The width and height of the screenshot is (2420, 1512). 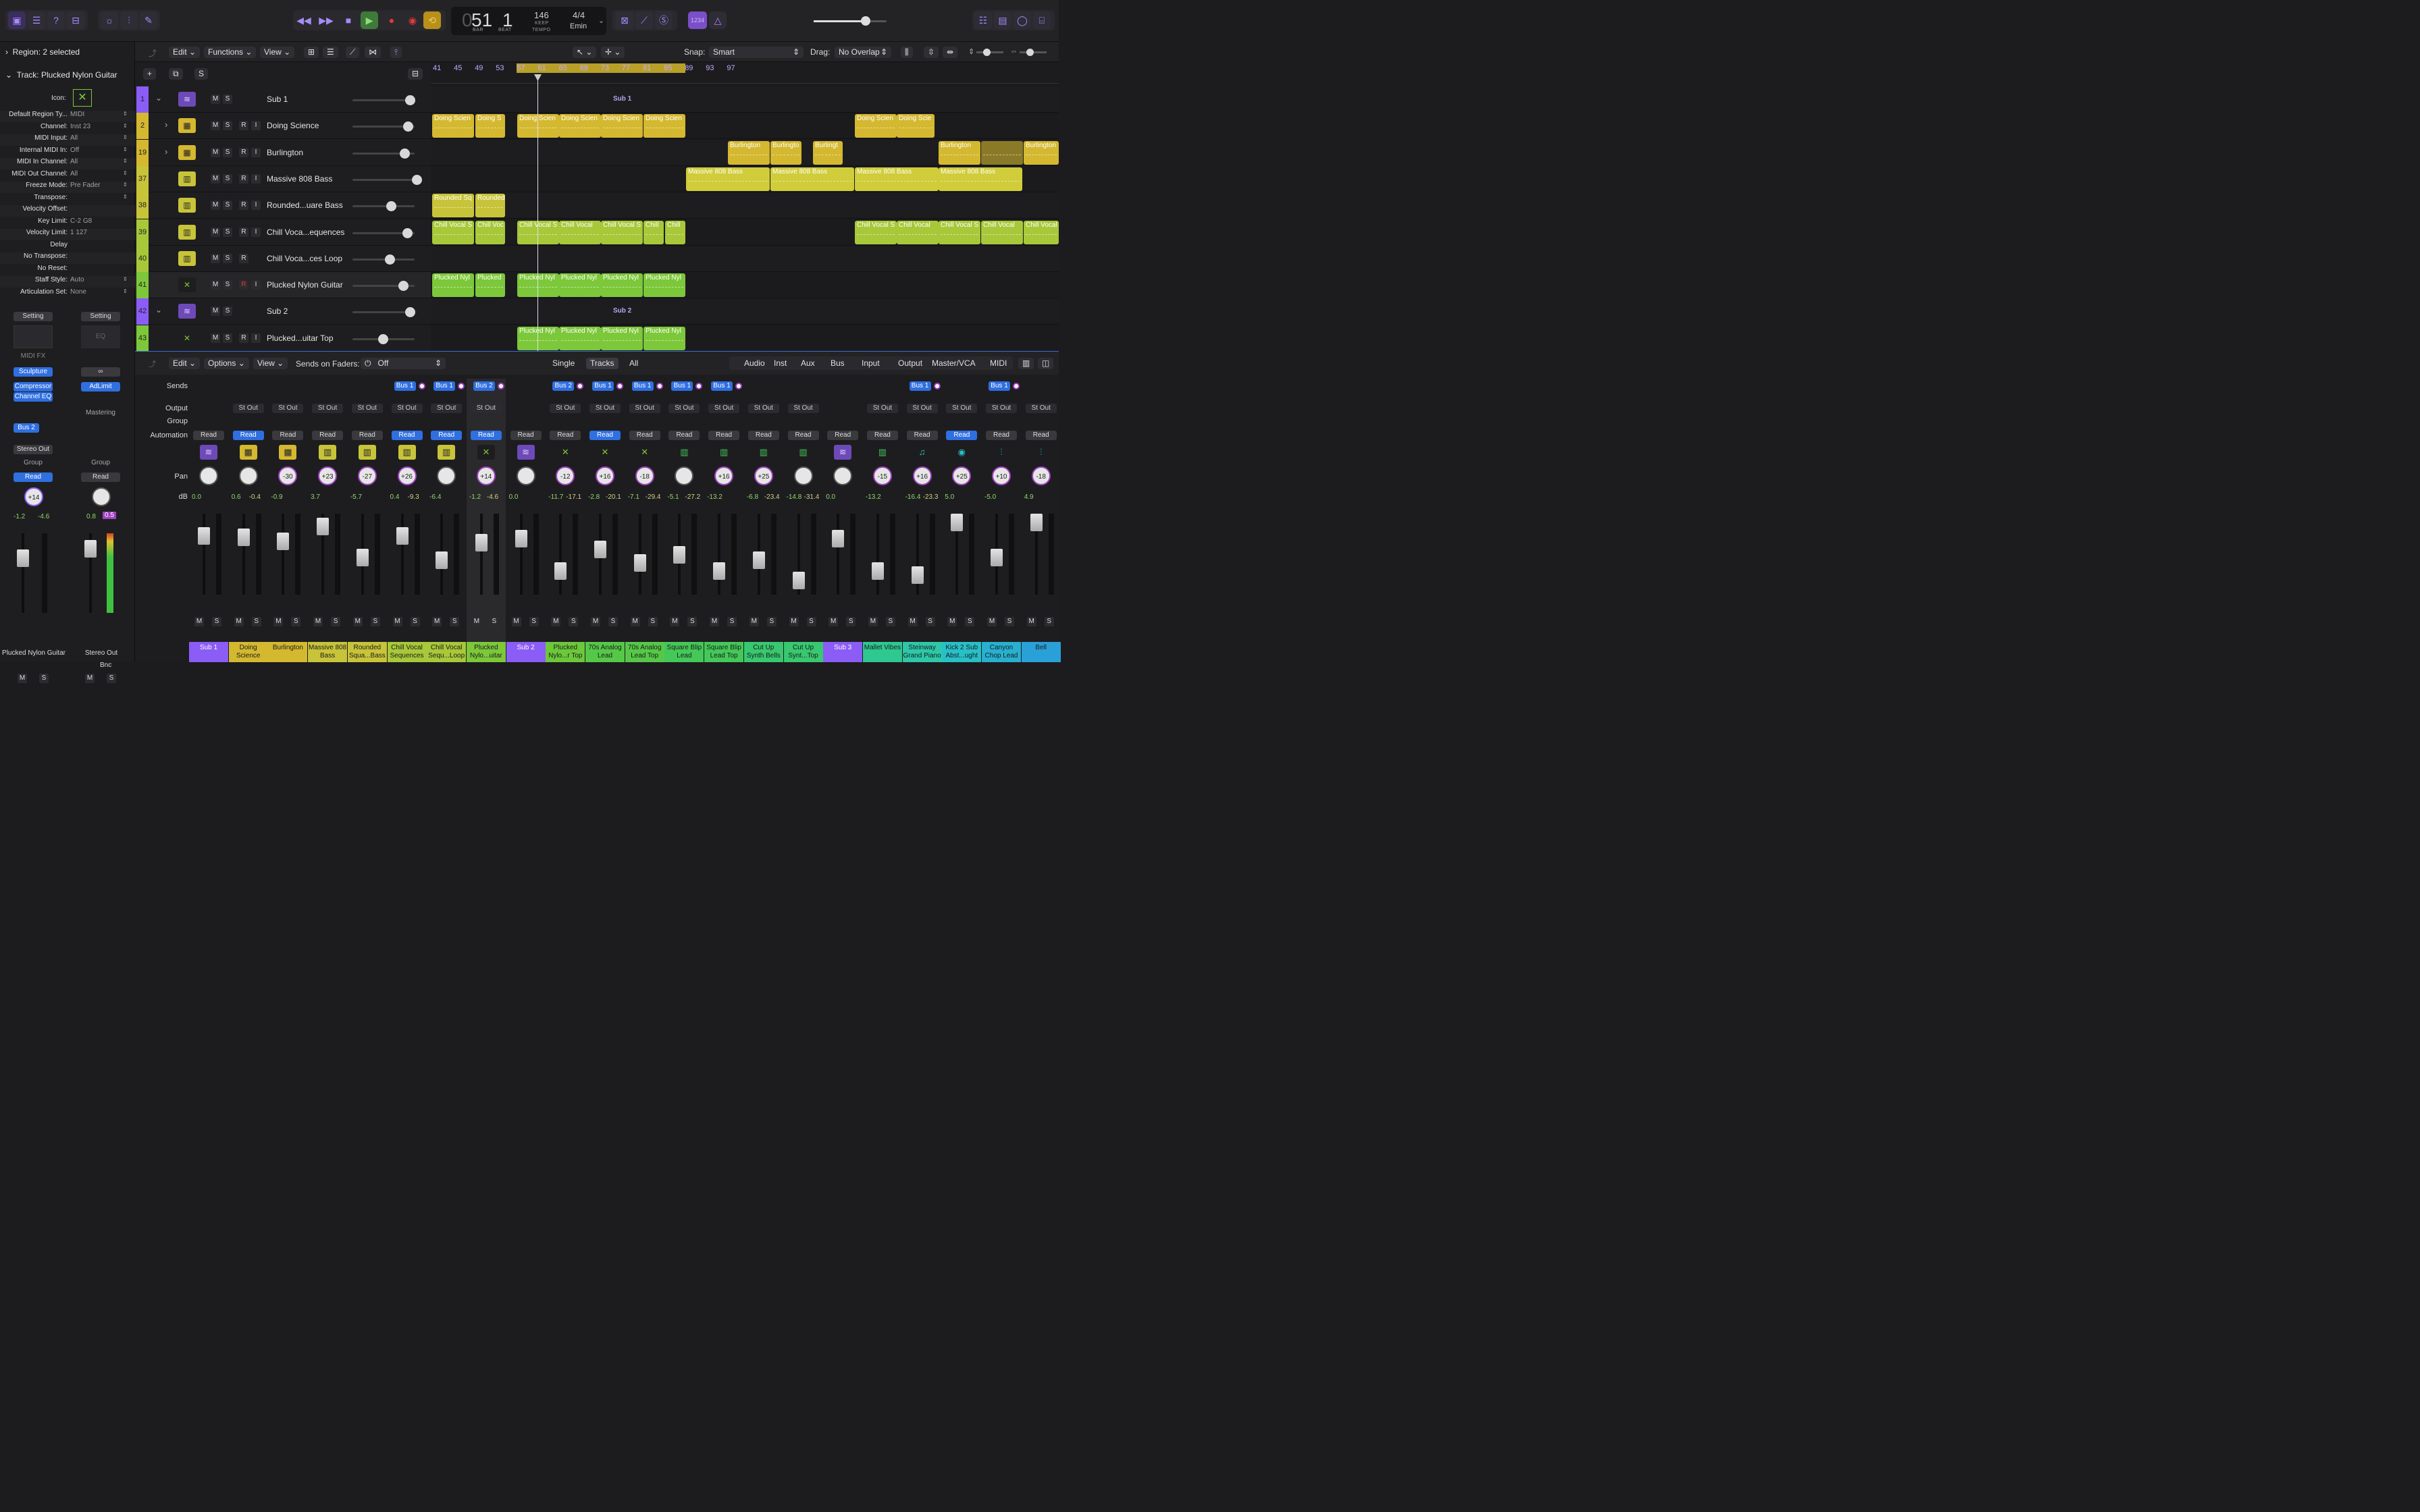 I want to click on inspector-row: Channel: Inst 23 ⇕, so click(x=67, y=128).